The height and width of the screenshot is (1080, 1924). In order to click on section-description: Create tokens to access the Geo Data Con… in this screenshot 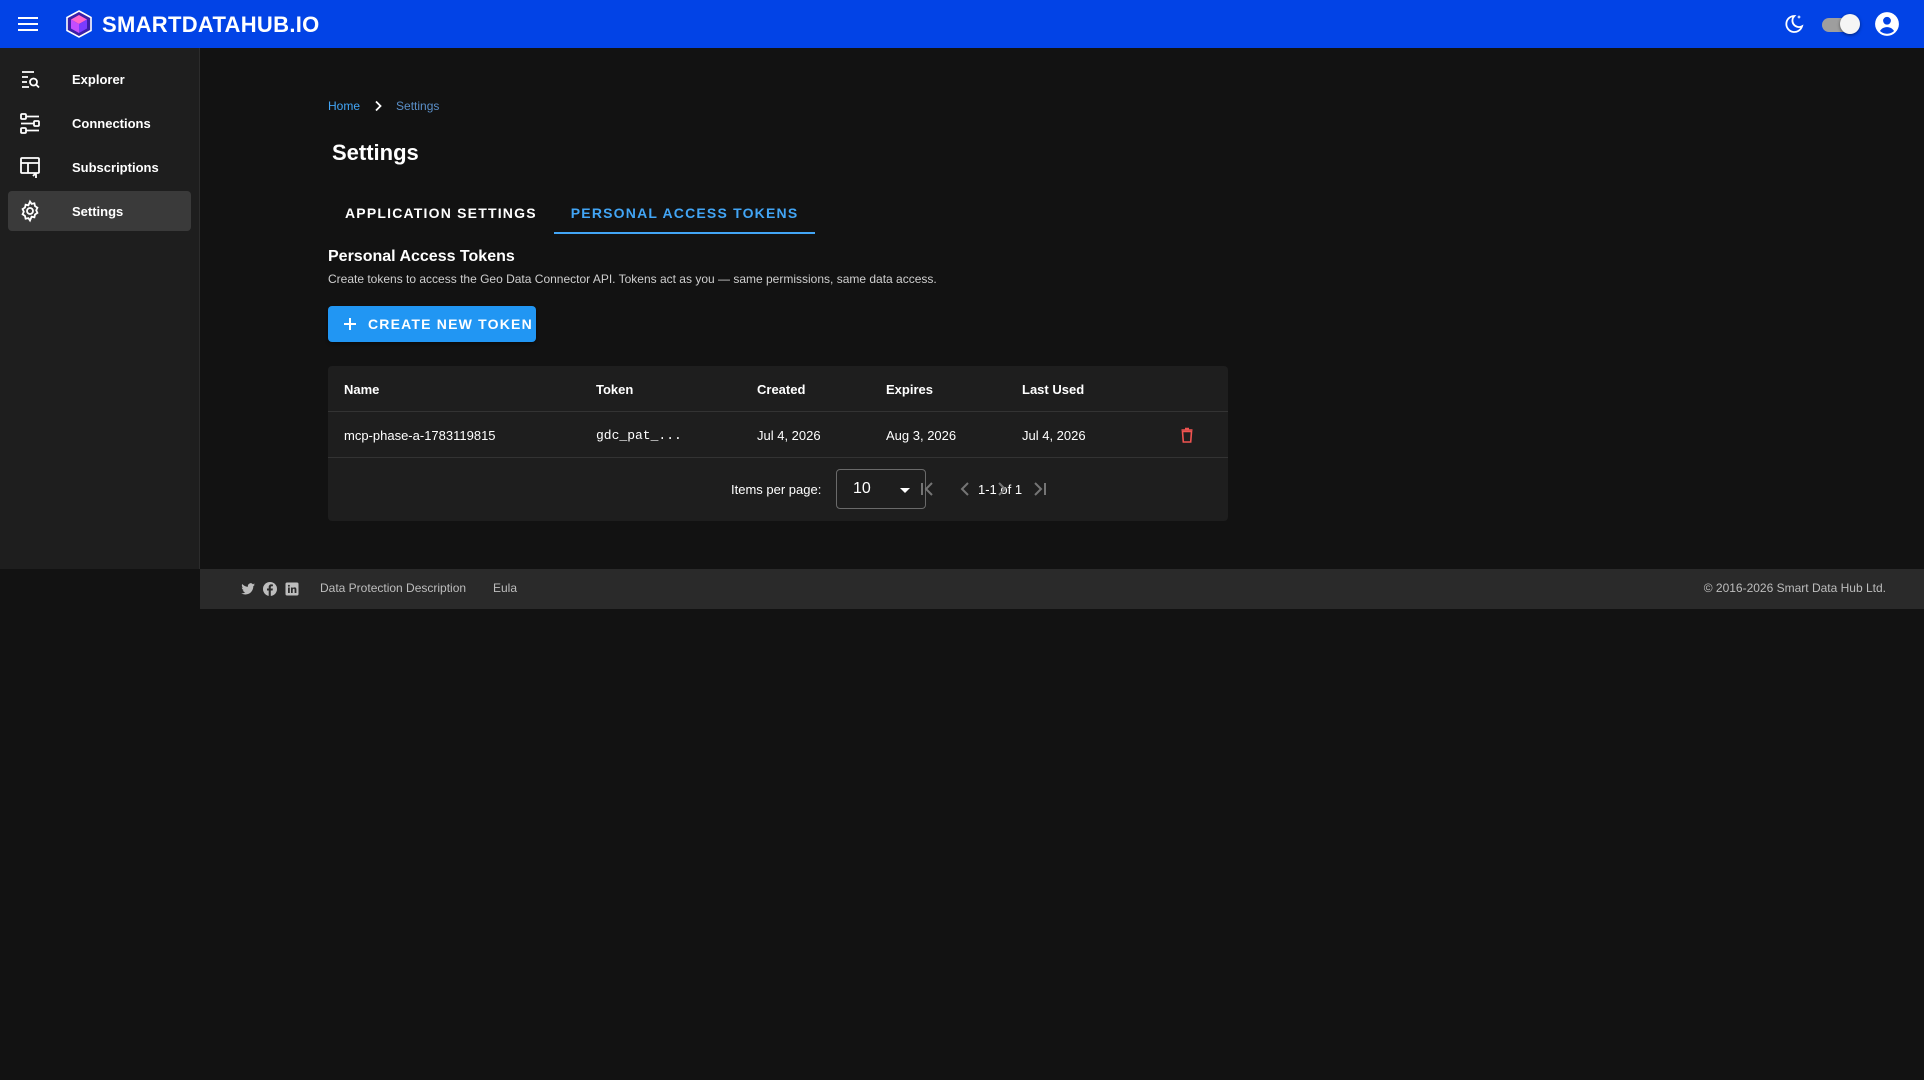, I will do `click(632, 279)`.